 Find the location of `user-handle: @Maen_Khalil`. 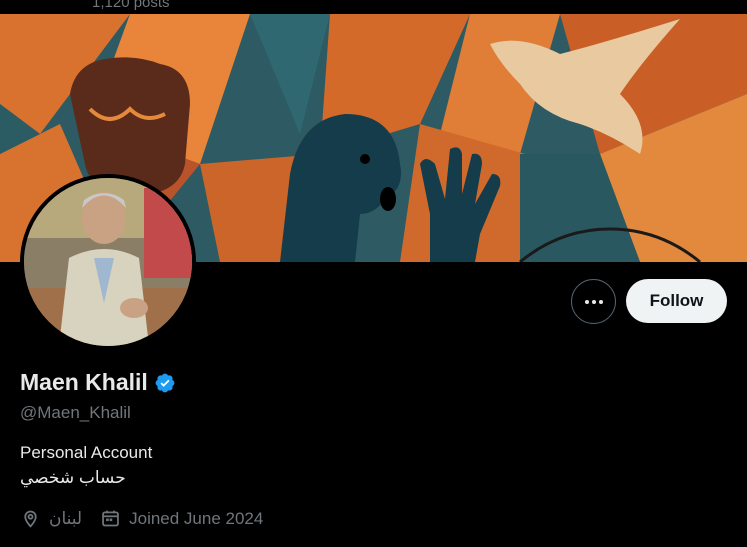

user-handle: @Maen_Khalil is located at coordinates (75, 412).